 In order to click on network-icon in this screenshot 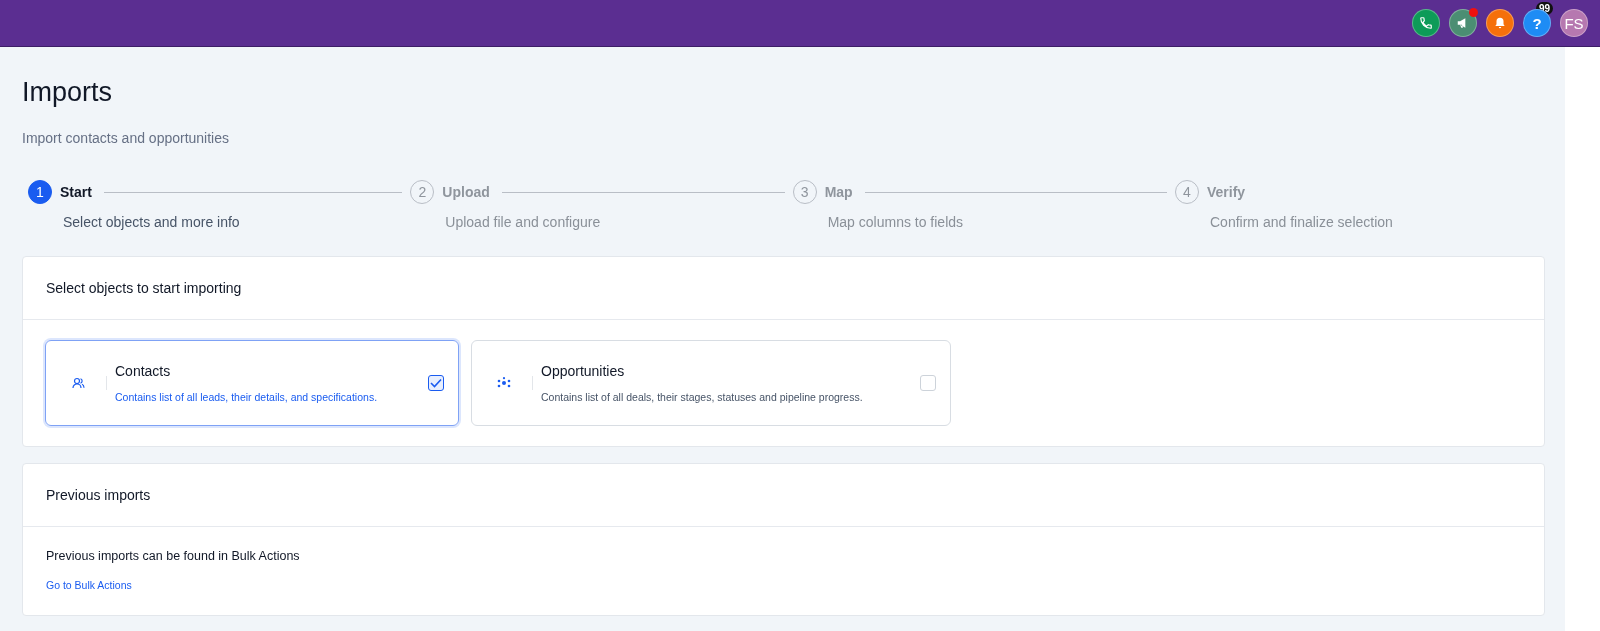, I will do `click(504, 383)`.